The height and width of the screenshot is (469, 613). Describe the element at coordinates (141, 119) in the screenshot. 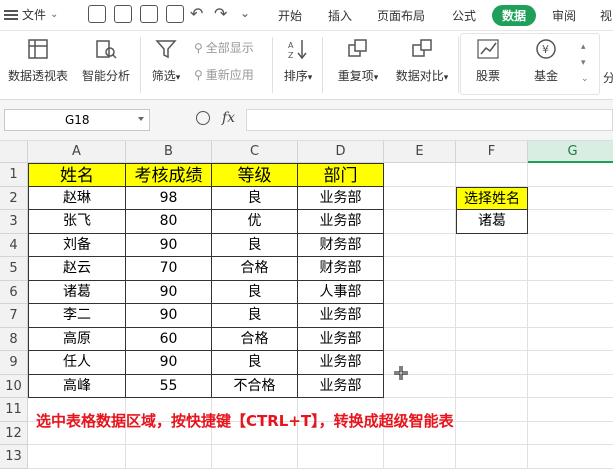

I see `name-box-dropdown-icon` at that location.